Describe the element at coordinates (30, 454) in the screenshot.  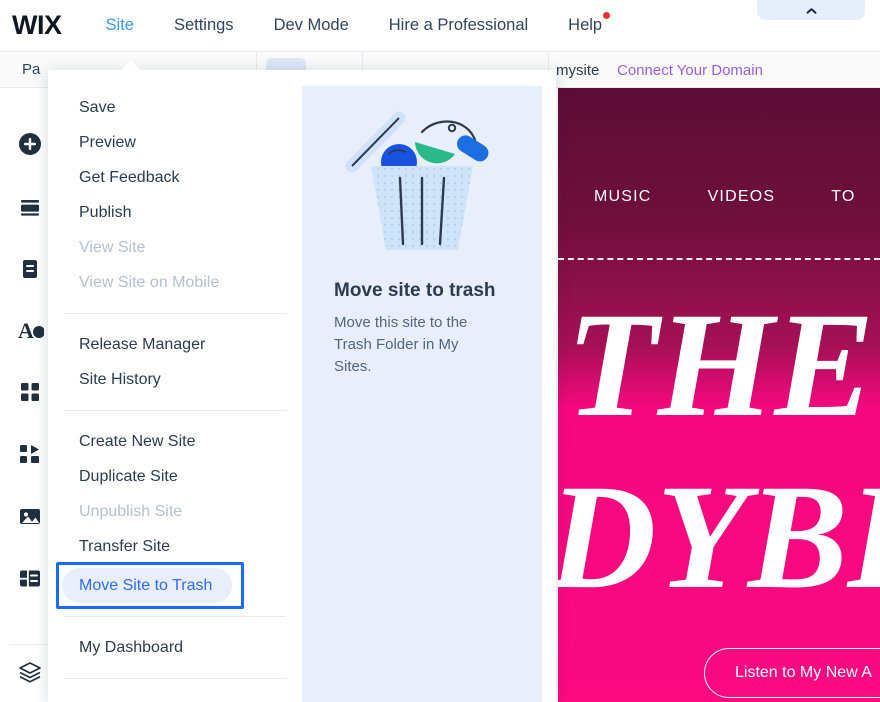
I see `my-business-icon` at that location.